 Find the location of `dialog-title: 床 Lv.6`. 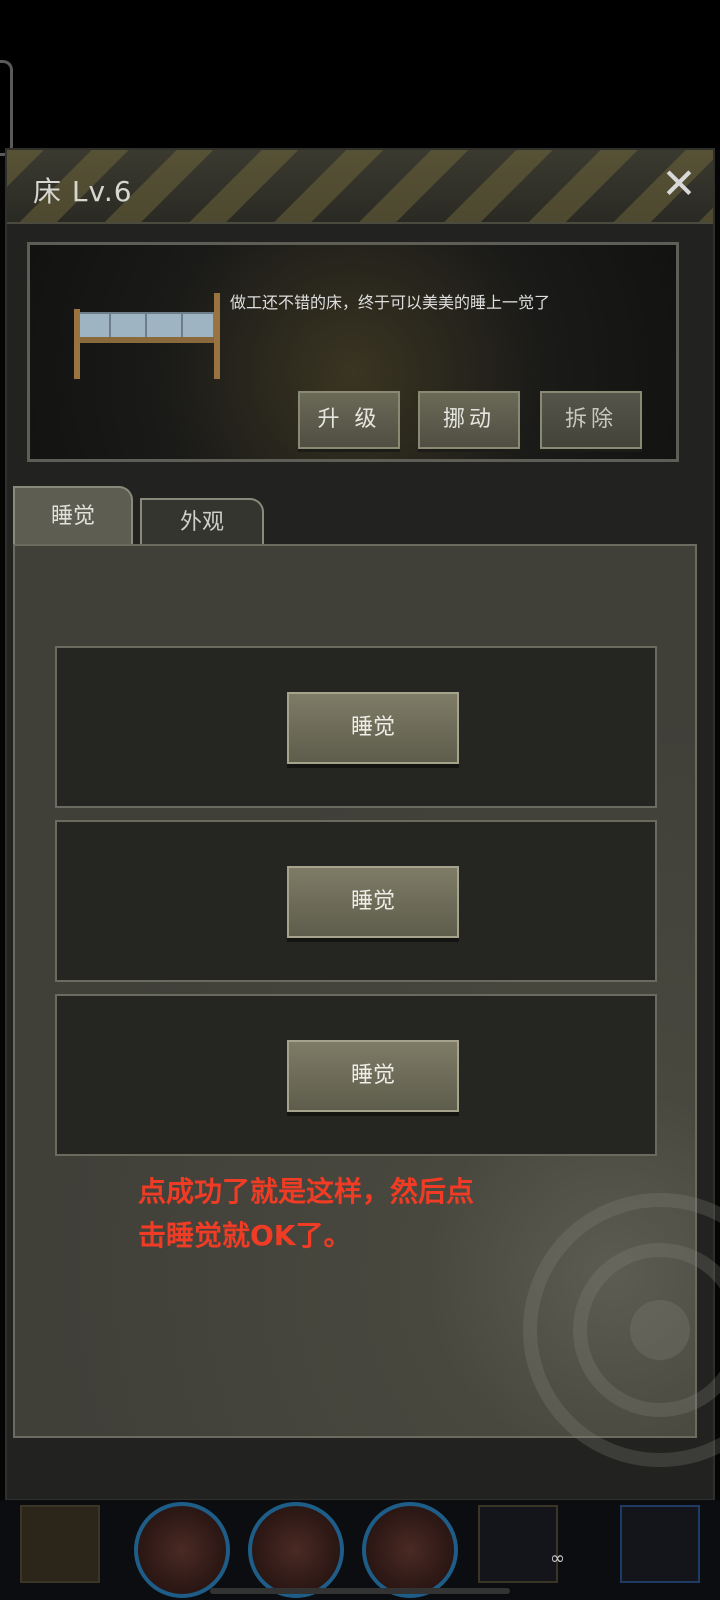

dialog-title: 床 Lv.6 is located at coordinates (83, 191).